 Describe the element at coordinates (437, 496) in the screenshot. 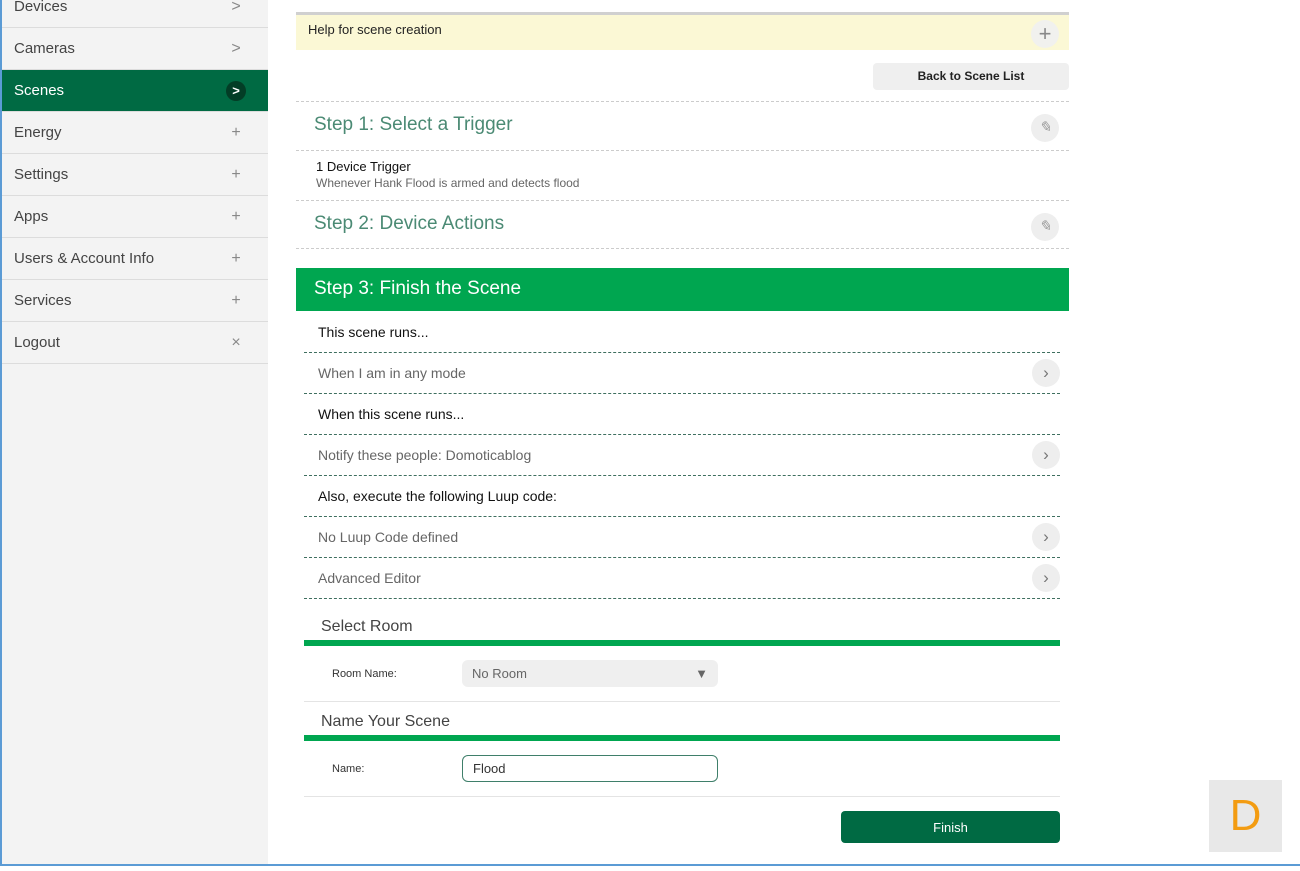

I see `row-text: Also, execute the following Luup code:` at that location.